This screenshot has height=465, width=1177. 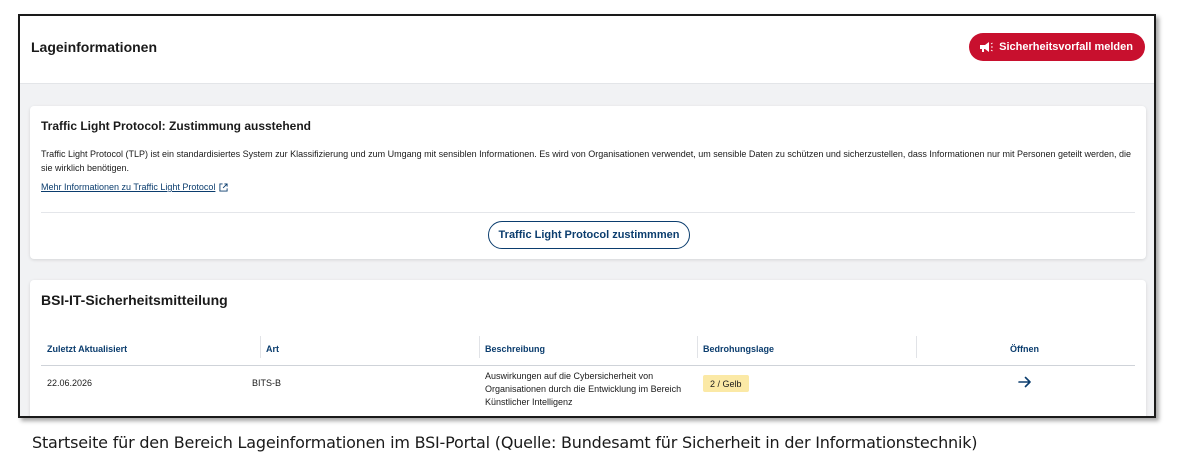 I want to click on external-link-icon, so click(x=223, y=187).